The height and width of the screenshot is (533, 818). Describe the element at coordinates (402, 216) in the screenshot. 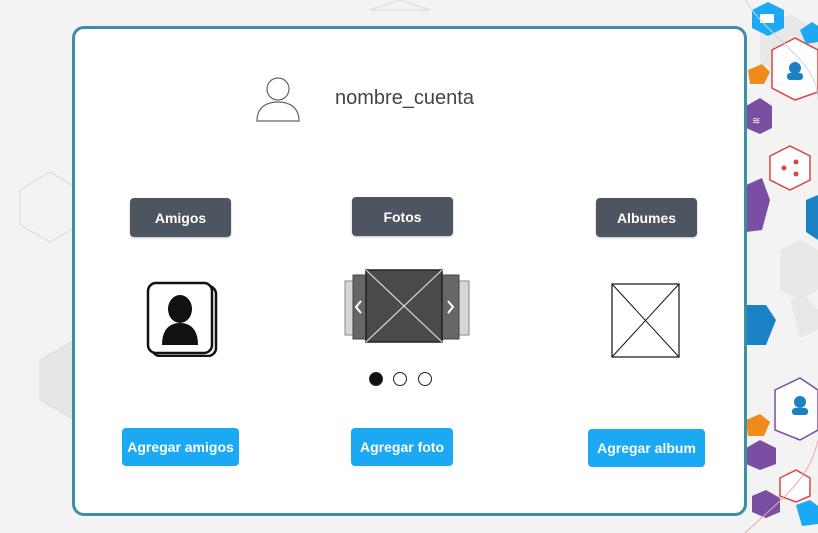

I see `tab-fotos: Fotos` at that location.